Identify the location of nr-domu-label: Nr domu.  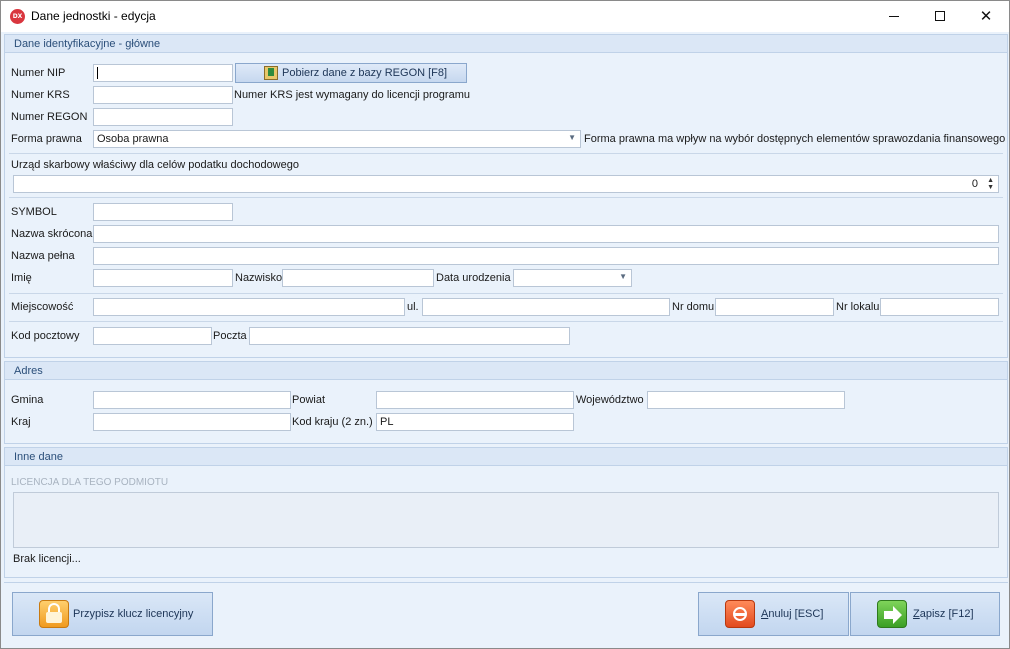
(693, 307).